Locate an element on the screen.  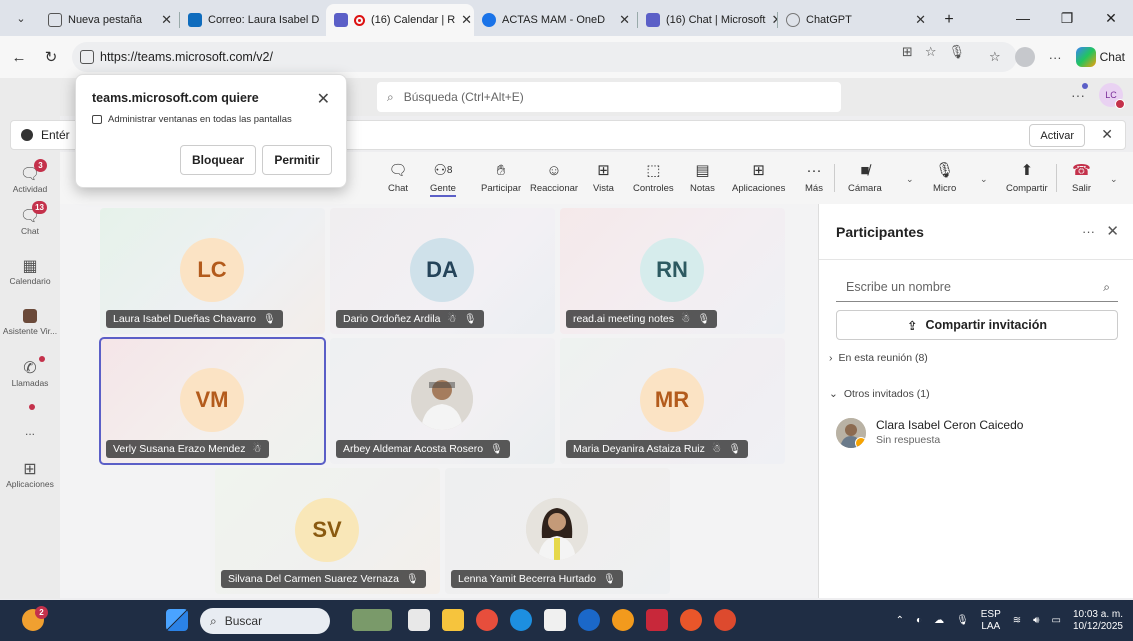
participant-tile: Arbey Aldemar Acosta Rosero 🎙︎ is located at coordinates (442, 401).